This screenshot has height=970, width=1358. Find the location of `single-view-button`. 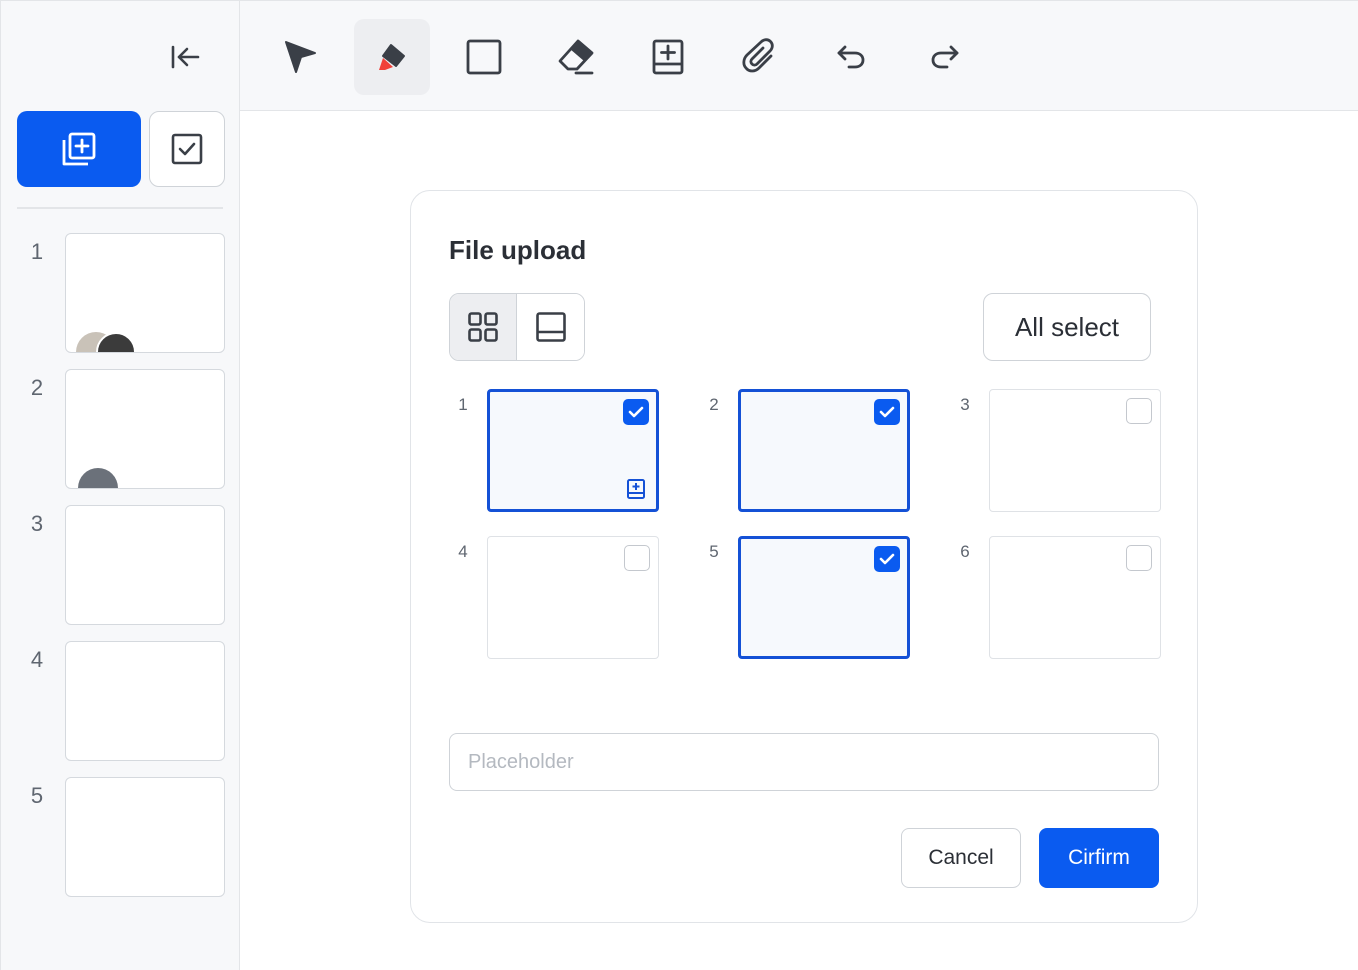

single-view-button is located at coordinates (550, 327).